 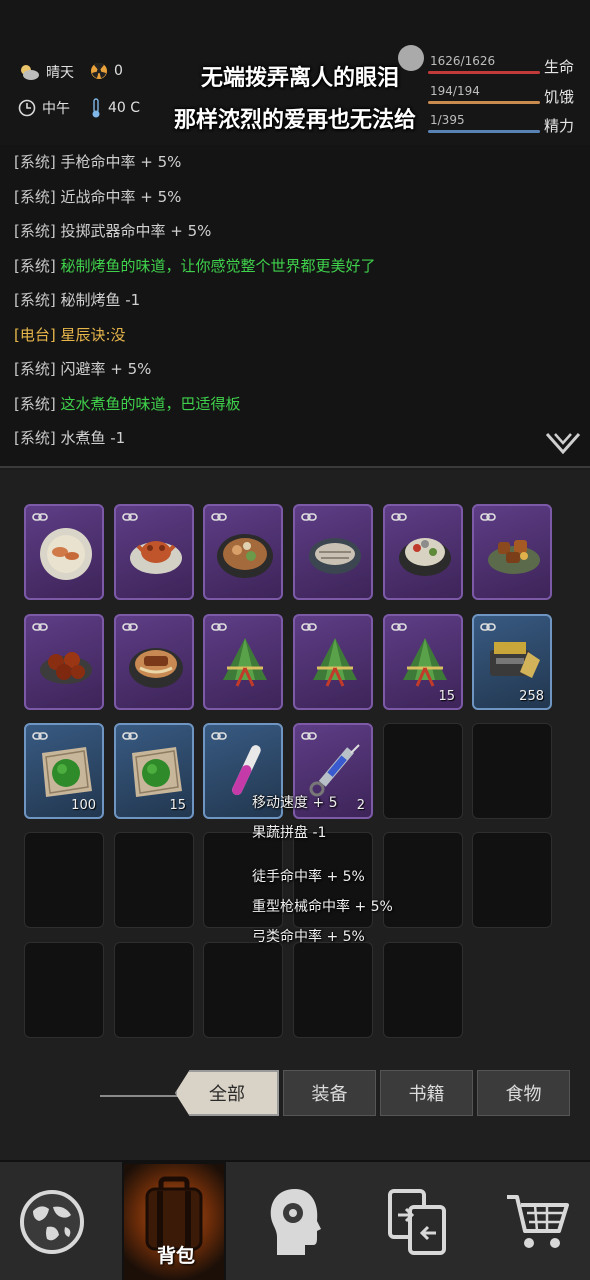 I want to click on log-tag: [电台], so click(x=35, y=334).